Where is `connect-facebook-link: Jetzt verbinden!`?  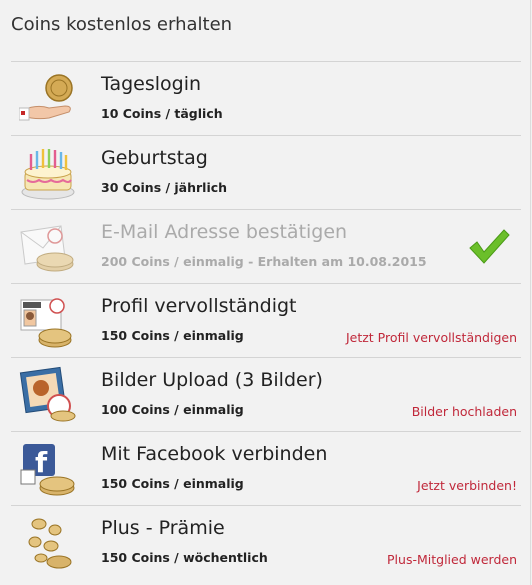 connect-facebook-link: Jetzt verbinden! is located at coordinates (467, 485).